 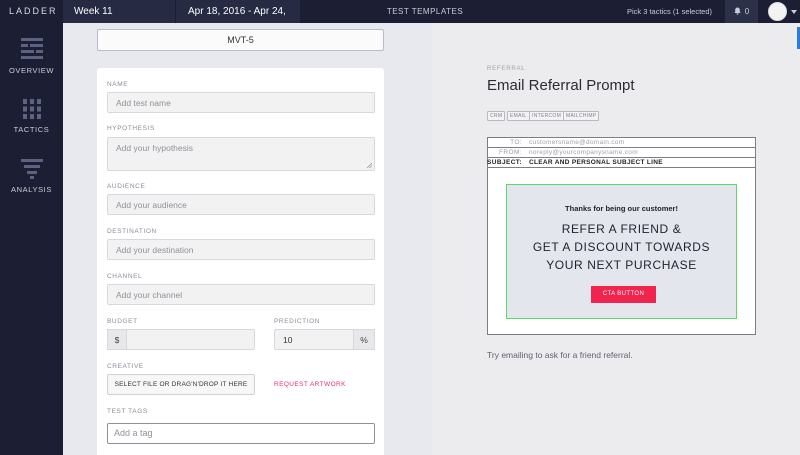 I want to click on budget-currency-prefix: $, so click(x=117, y=339).